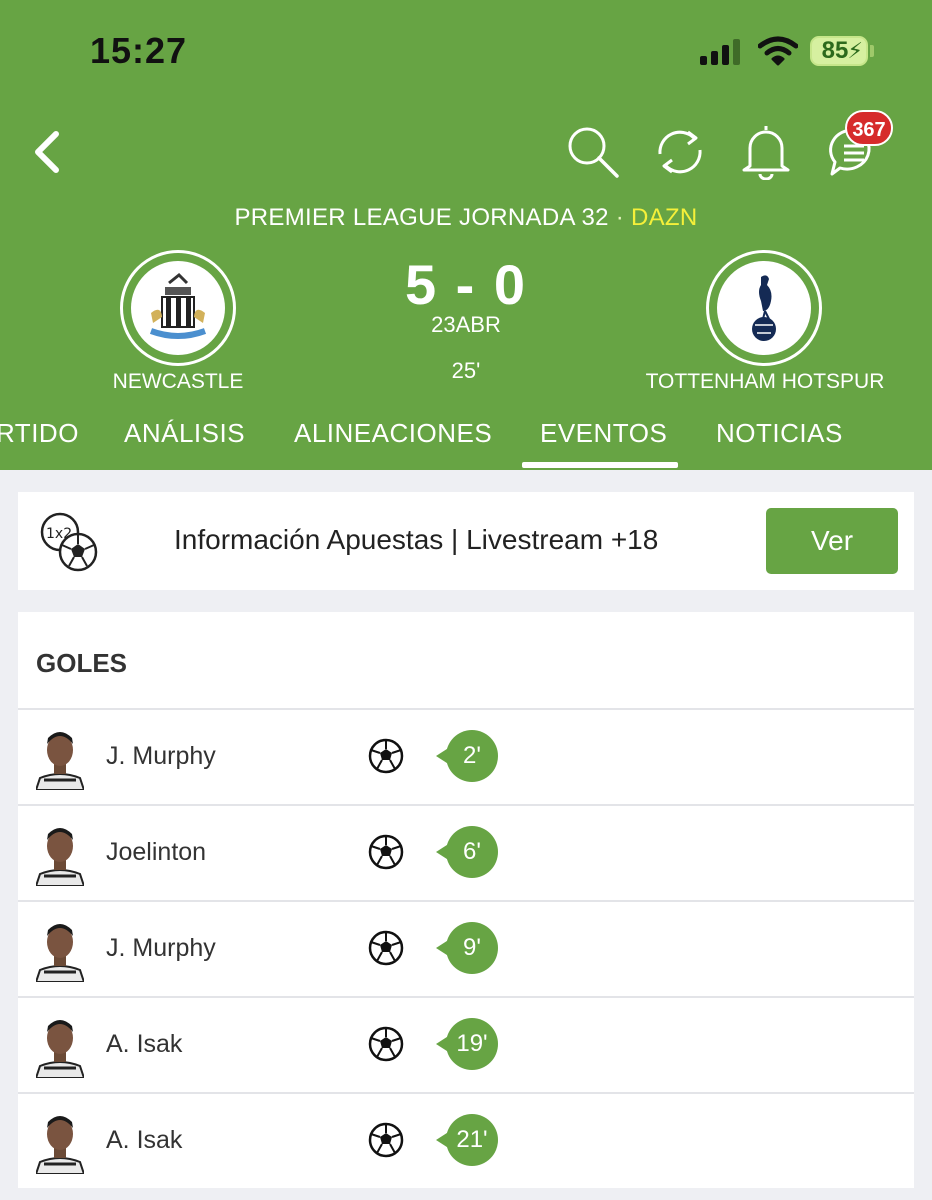  Describe the element at coordinates (472, 1140) in the screenshot. I see `goal-minute: 21'` at that location.